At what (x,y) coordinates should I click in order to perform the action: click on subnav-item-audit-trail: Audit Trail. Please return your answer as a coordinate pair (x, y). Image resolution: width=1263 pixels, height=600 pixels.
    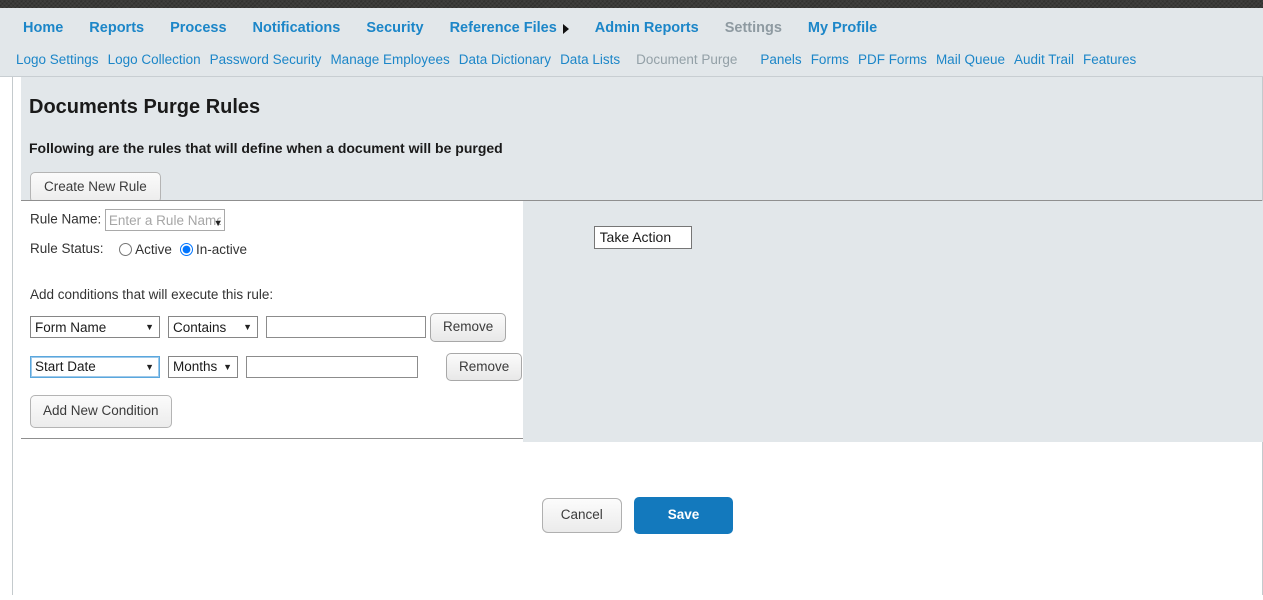
    Looking at the image, I should click on (1044, 60).